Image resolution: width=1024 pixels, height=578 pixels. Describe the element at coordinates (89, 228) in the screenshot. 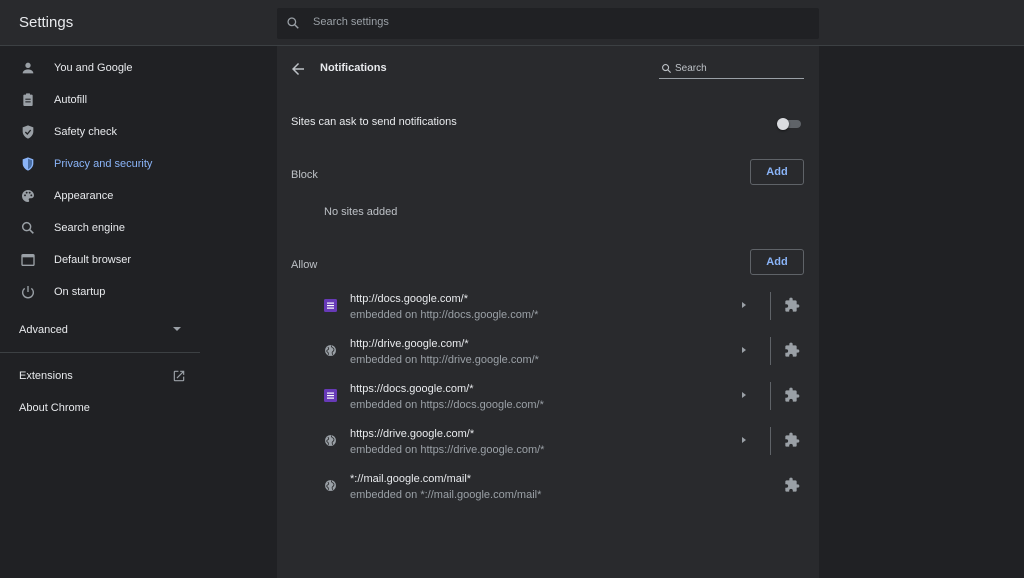

I see `sidebar-item-label: Search engine` at that location.